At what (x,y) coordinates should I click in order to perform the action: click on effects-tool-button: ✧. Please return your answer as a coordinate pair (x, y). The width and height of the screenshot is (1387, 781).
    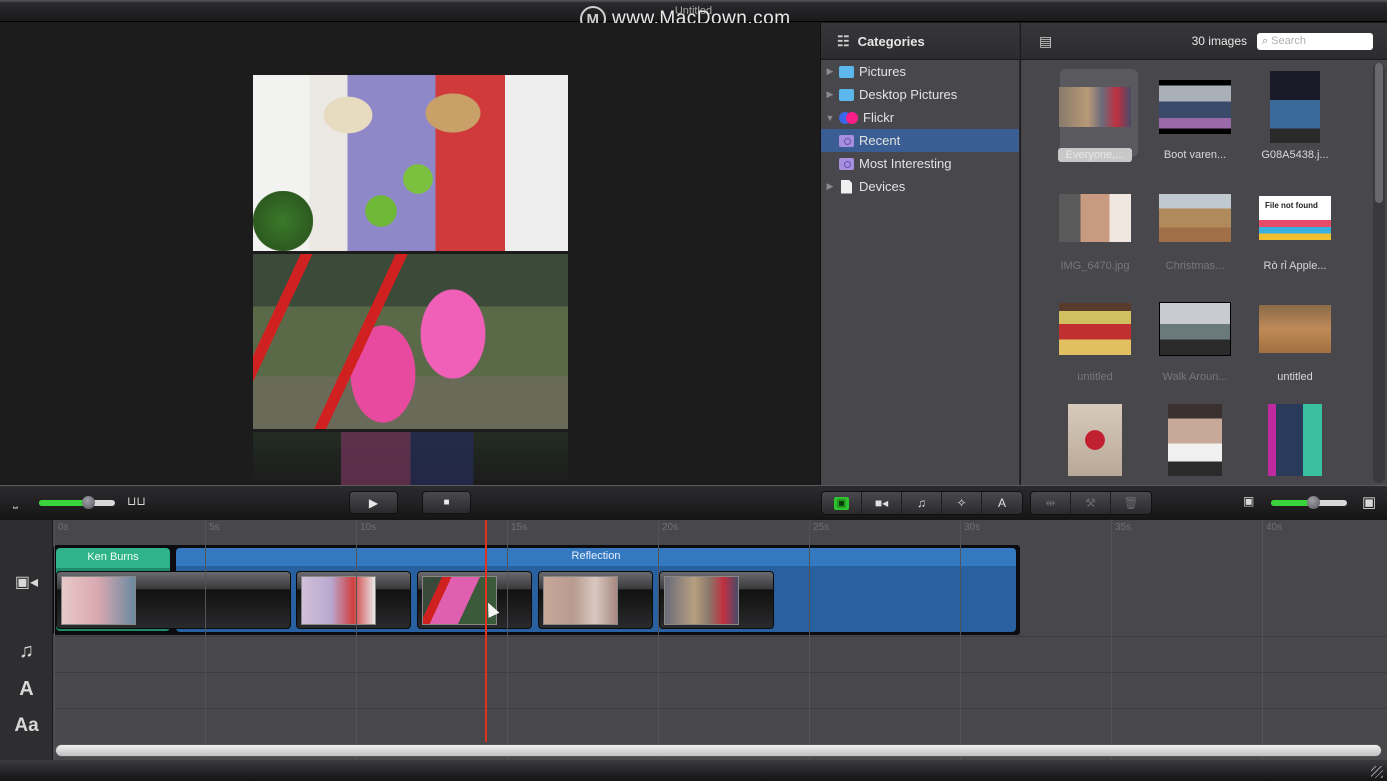
    Looking at the image, I should click on (962, 503).